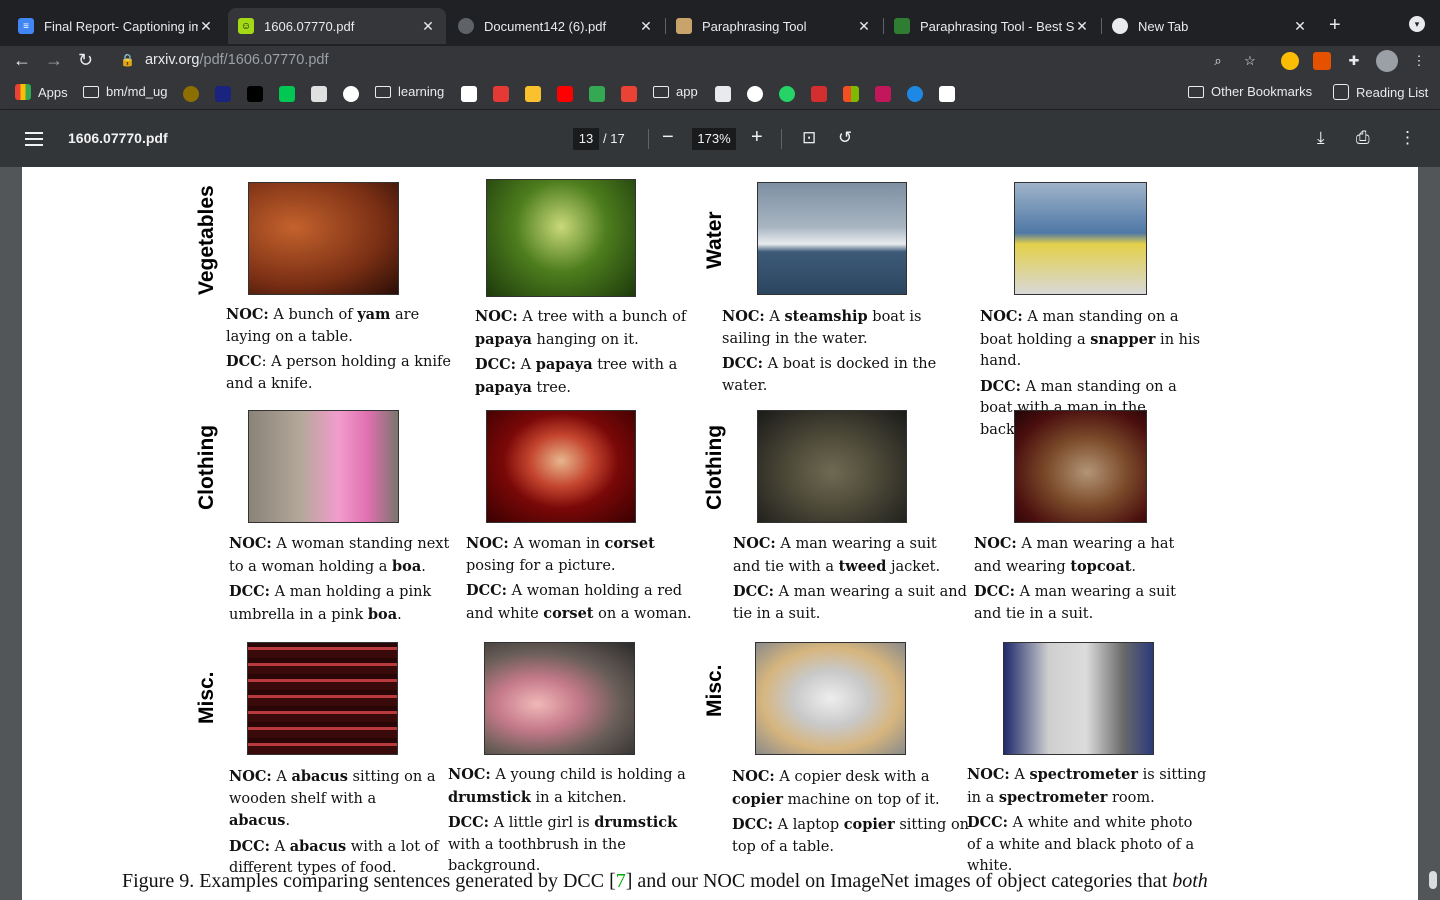  Describe the element at coordinates (22, 60) in the screenshot. I see `back-button: ←` at that location.